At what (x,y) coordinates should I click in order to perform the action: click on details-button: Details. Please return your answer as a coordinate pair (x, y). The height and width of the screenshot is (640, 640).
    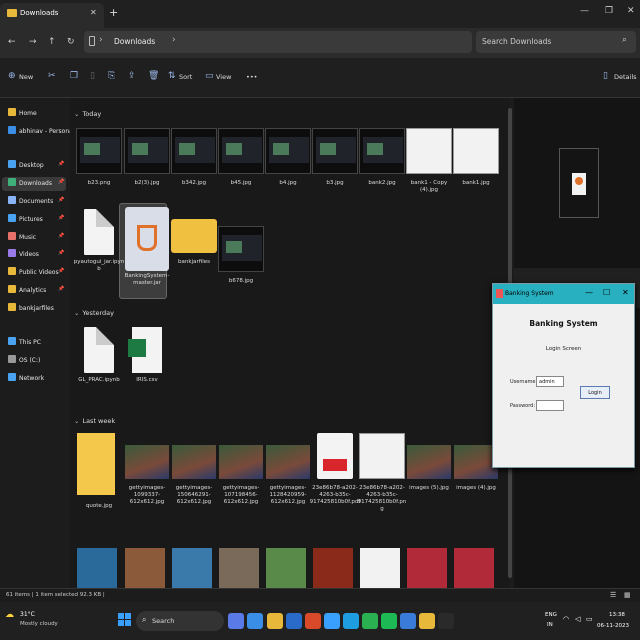
    Looking at the image, I should click on (625, 77).